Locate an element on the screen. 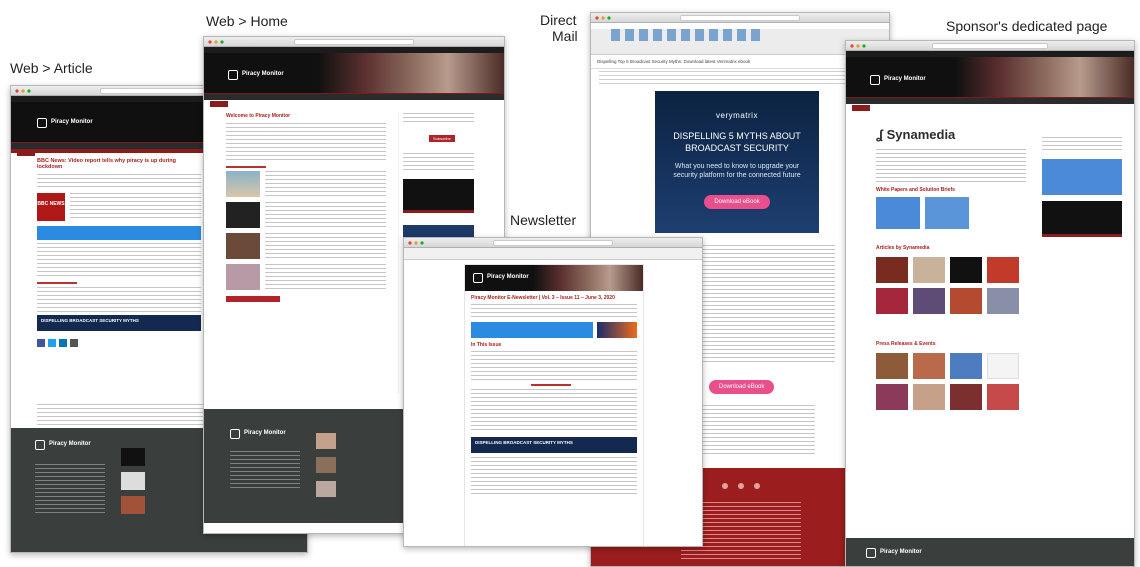 The image size is (1140, 567). download-ebook-button: Download eBook is located at coordinates (737, 202).